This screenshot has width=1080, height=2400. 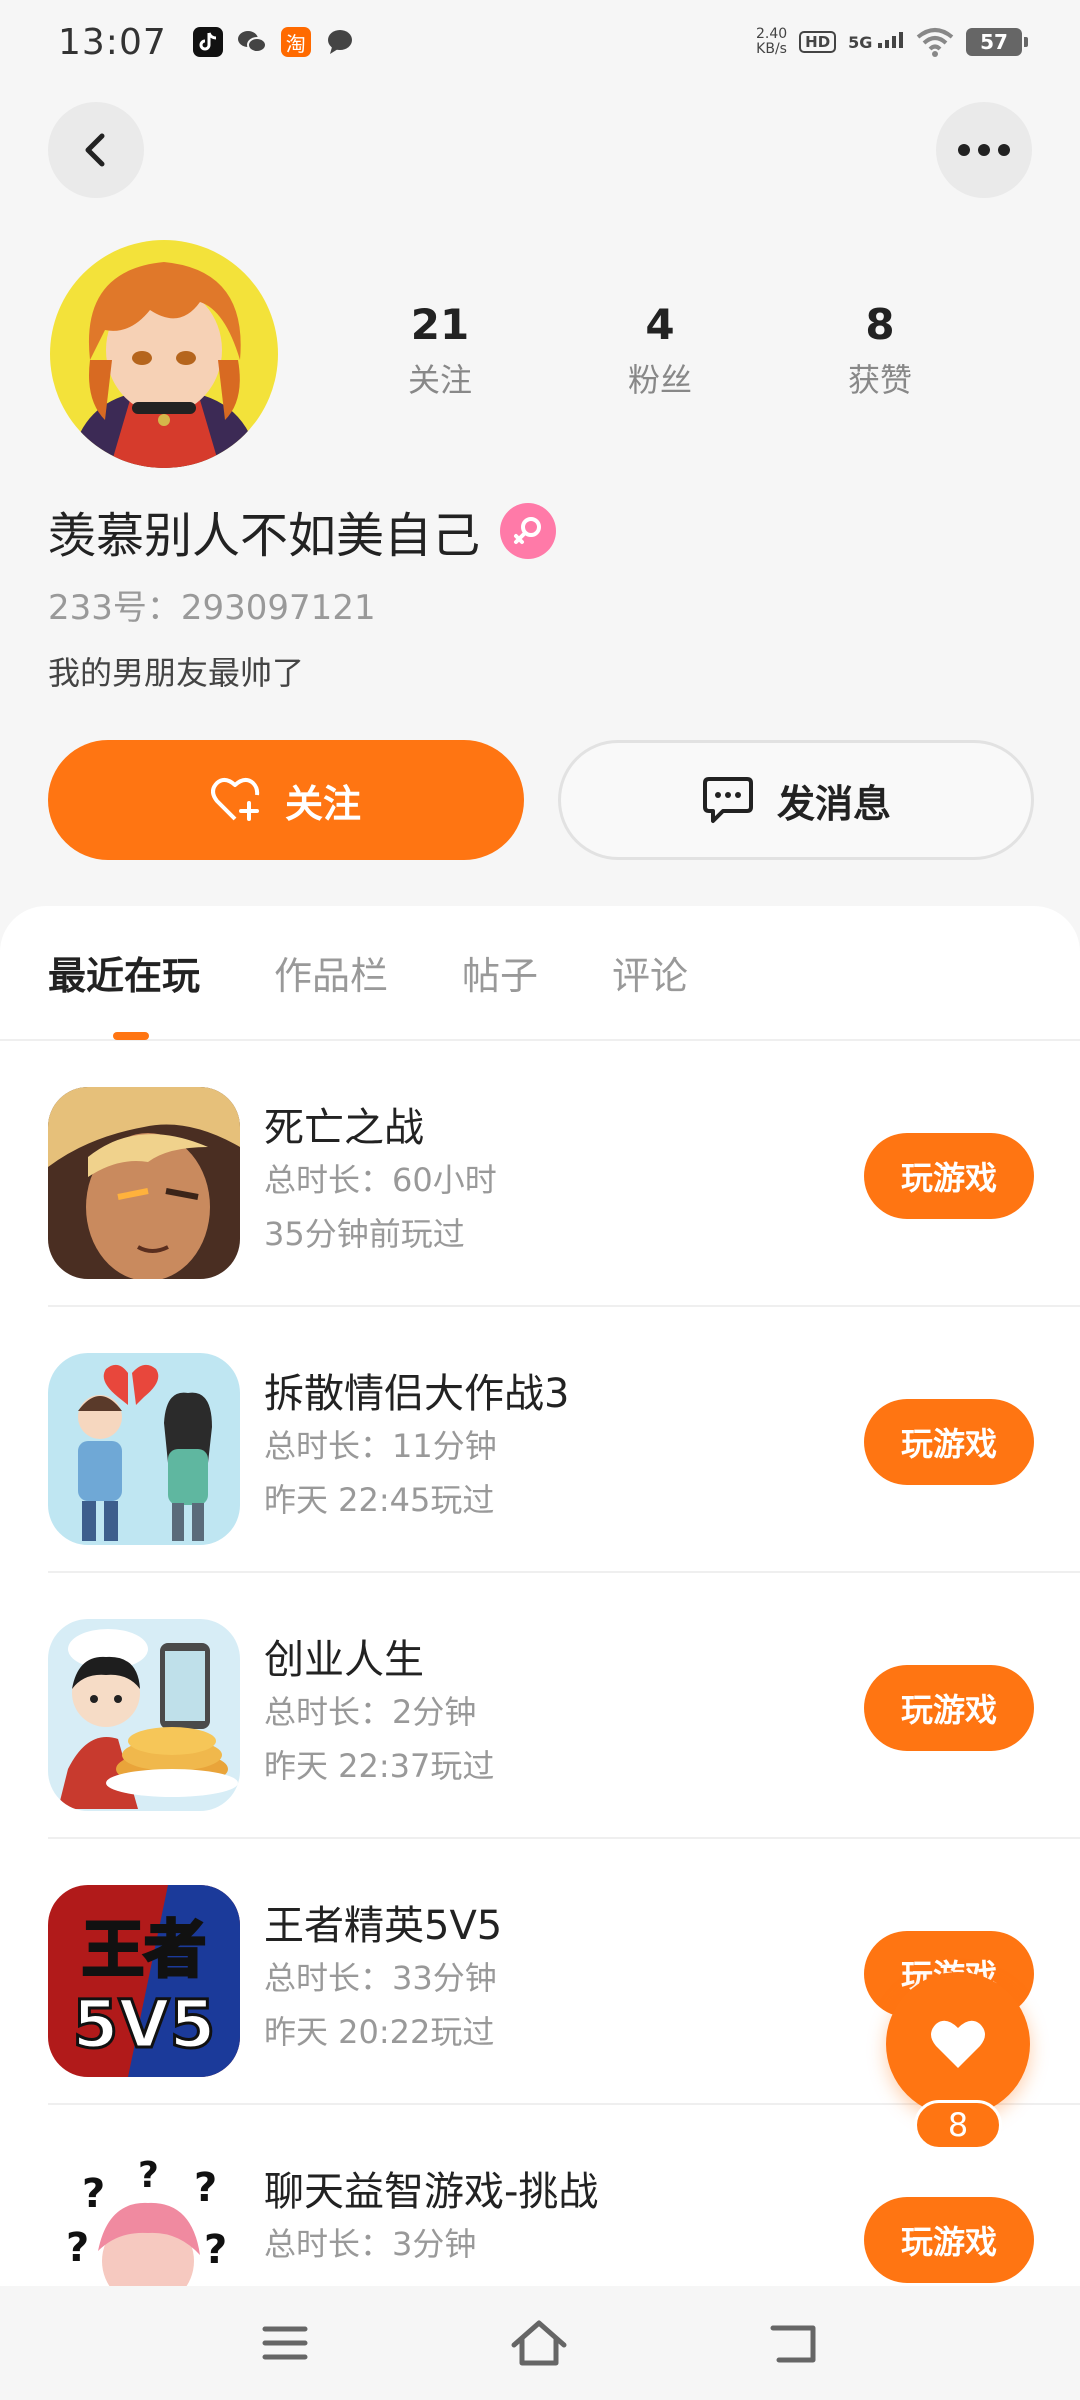 What do you see at coordinates (660, 324) in the screenshot?
I see `followers-count: 4` at bounding box center [660, 324].